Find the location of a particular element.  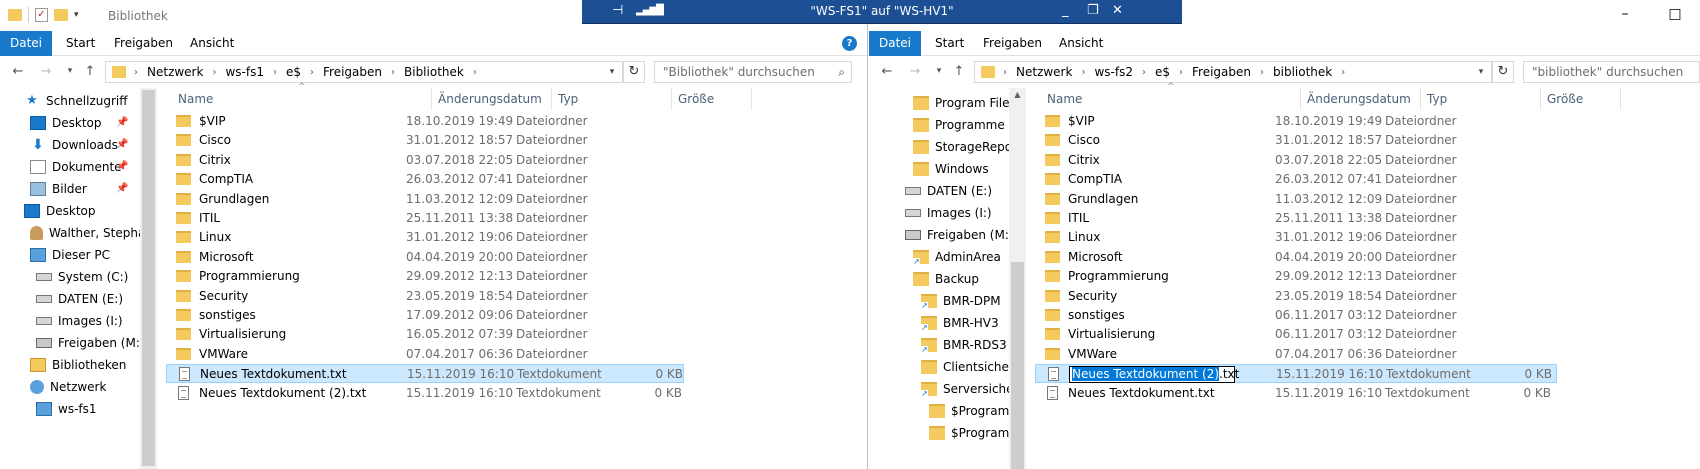

nav-item: Images (I:) is located at coordinates (79, 321).